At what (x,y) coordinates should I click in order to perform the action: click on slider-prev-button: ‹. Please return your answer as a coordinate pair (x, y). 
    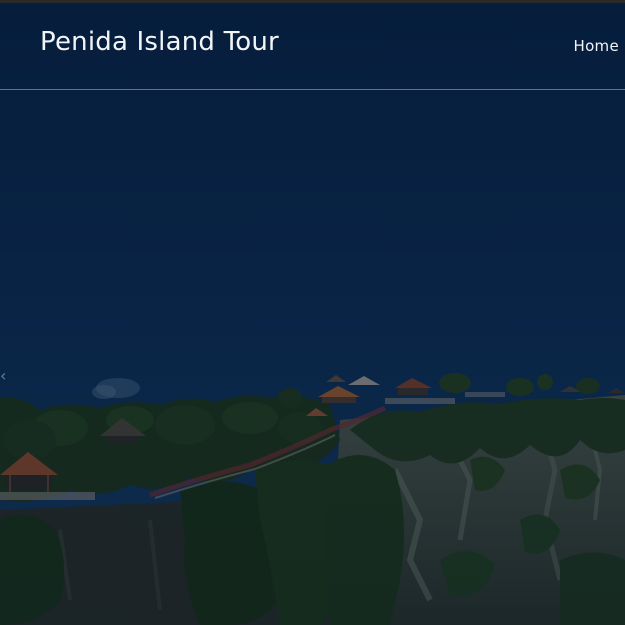
    Looking at the image, I should click on (5, 378).